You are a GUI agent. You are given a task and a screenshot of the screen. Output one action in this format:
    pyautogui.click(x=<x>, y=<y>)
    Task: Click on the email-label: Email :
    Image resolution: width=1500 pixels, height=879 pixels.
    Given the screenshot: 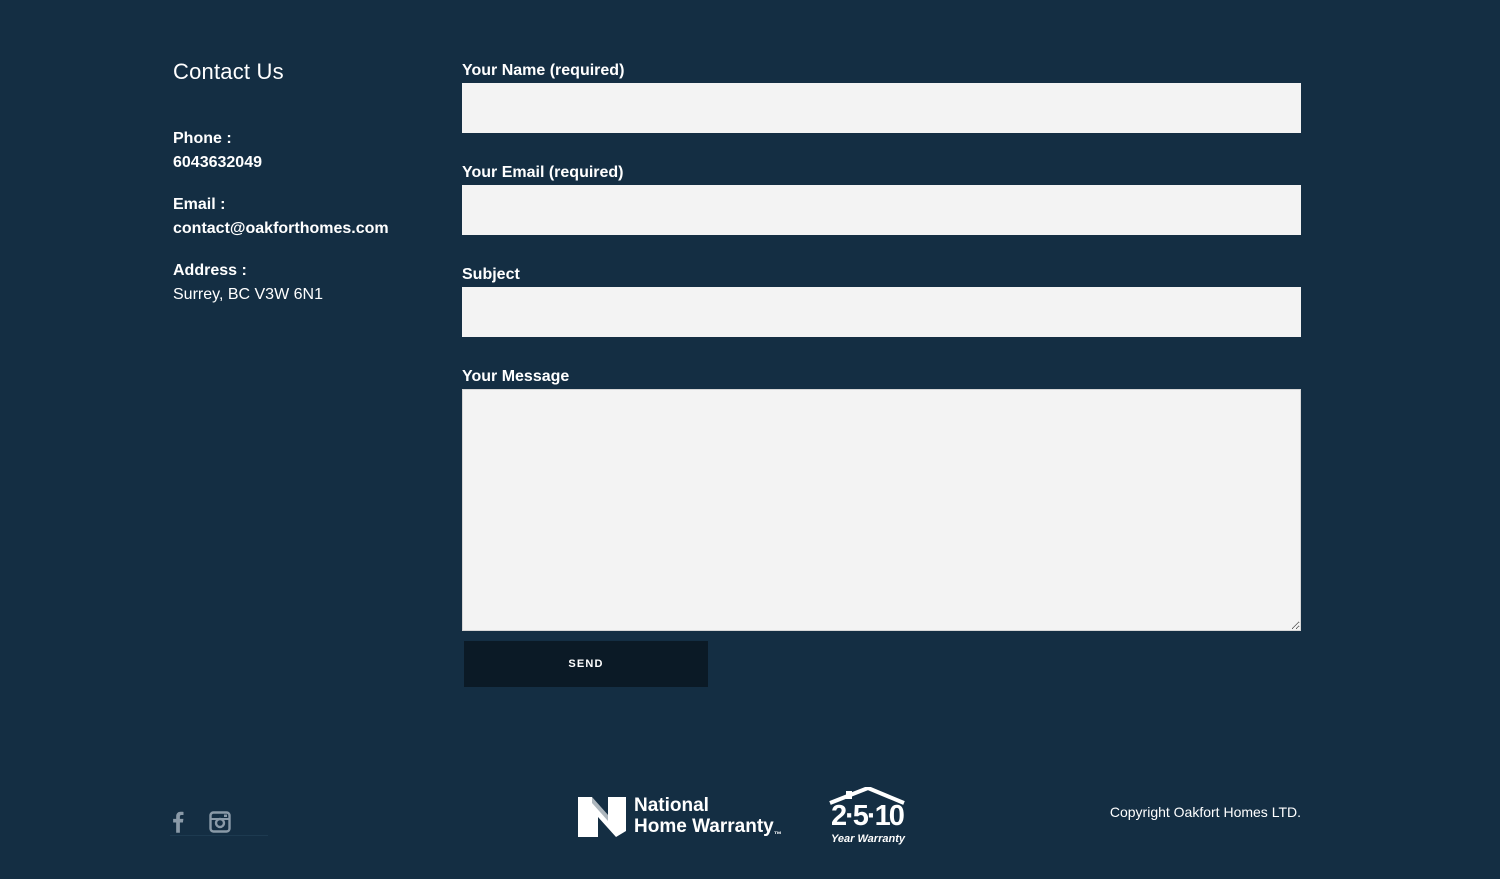 What is the action you would take?
    pyautogui.click(x=199, y=204)
    